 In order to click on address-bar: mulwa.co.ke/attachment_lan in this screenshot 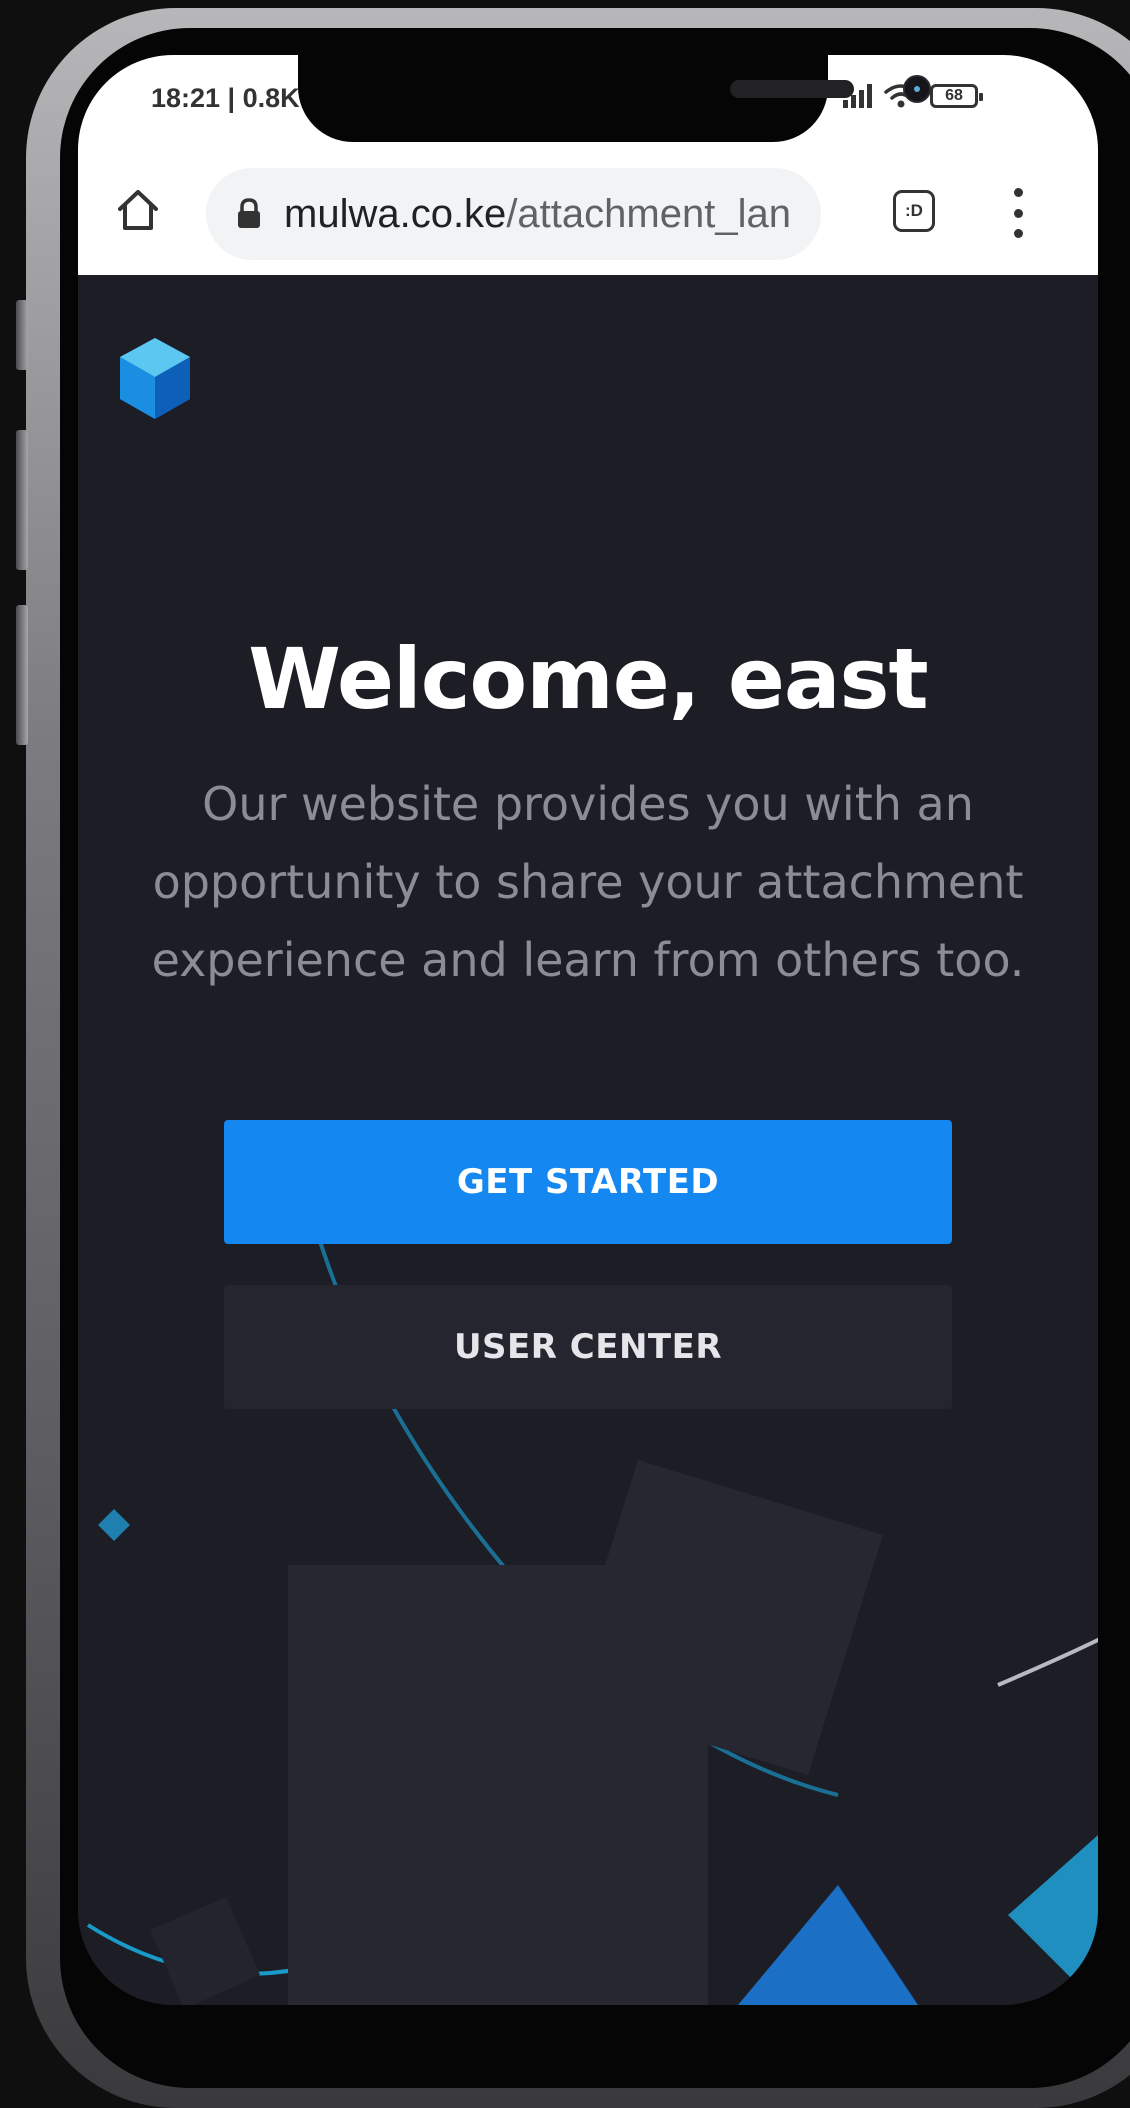, I will do `click(513, 214)`.